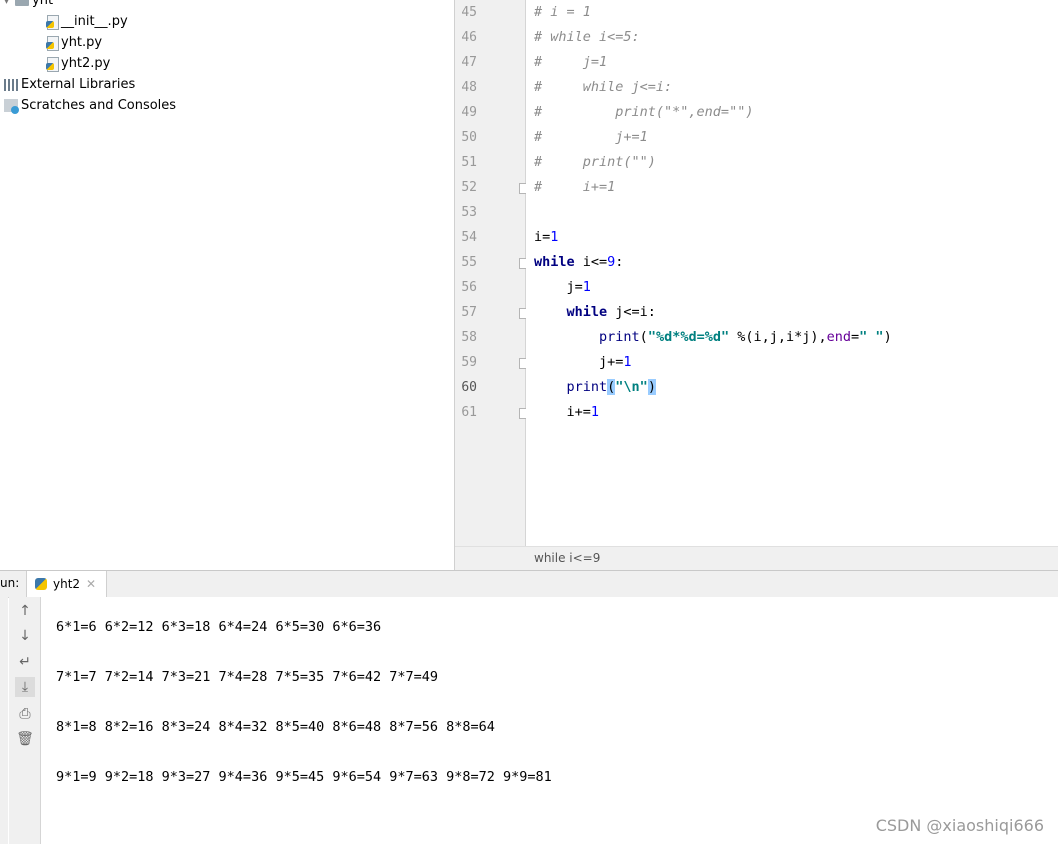 The image size is (1058, 844). Describe the element at coordinates (11, 84) in the screenshot. I see `libraries-icon` at that location.